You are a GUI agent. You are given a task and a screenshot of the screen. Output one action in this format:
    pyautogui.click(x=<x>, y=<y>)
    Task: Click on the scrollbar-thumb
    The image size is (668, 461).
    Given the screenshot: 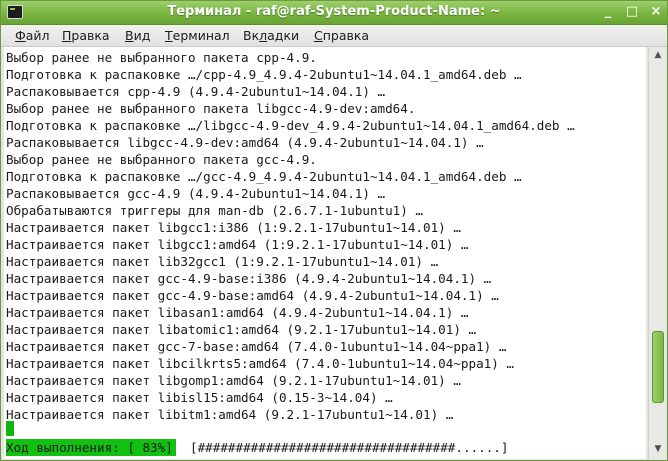 What is the action you would take?
    pyautogui.click(x=658, y=367)
    